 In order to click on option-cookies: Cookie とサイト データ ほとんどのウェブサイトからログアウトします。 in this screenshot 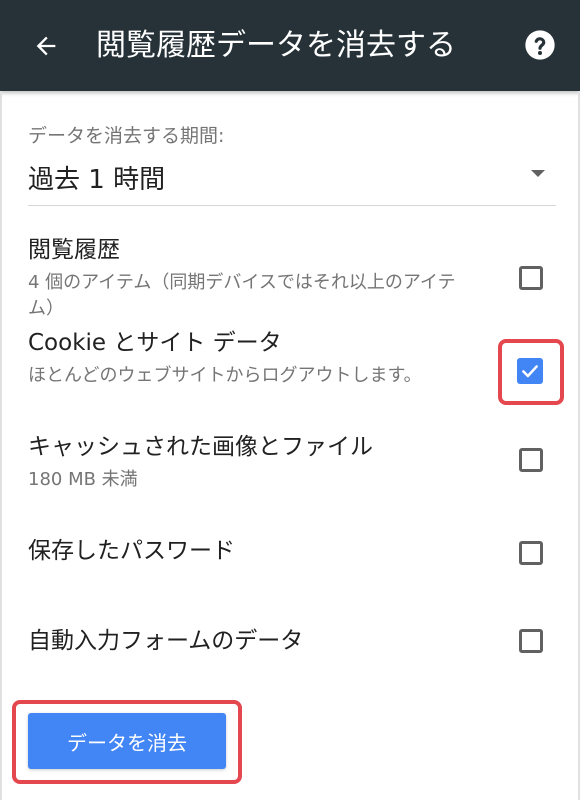, I will do `click(292, 367)`.